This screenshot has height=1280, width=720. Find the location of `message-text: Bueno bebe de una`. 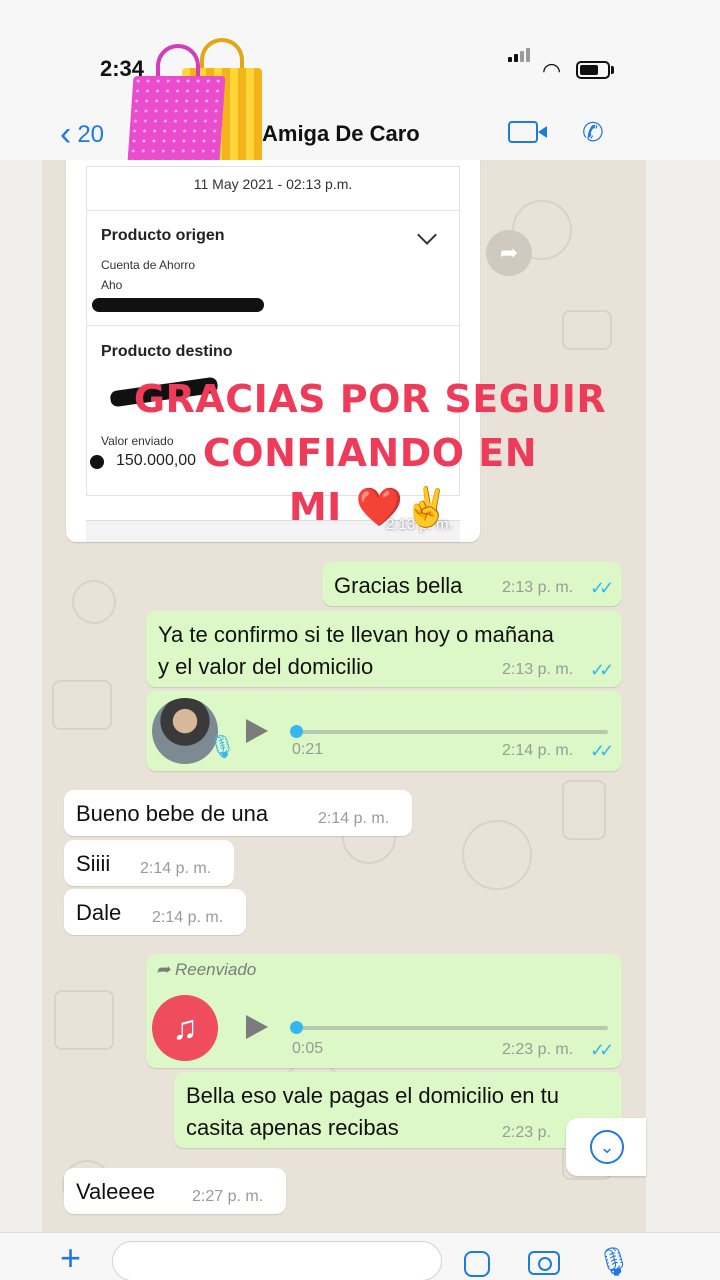

message-text: Bueno bebe de una is located at coordinates (172, 813).